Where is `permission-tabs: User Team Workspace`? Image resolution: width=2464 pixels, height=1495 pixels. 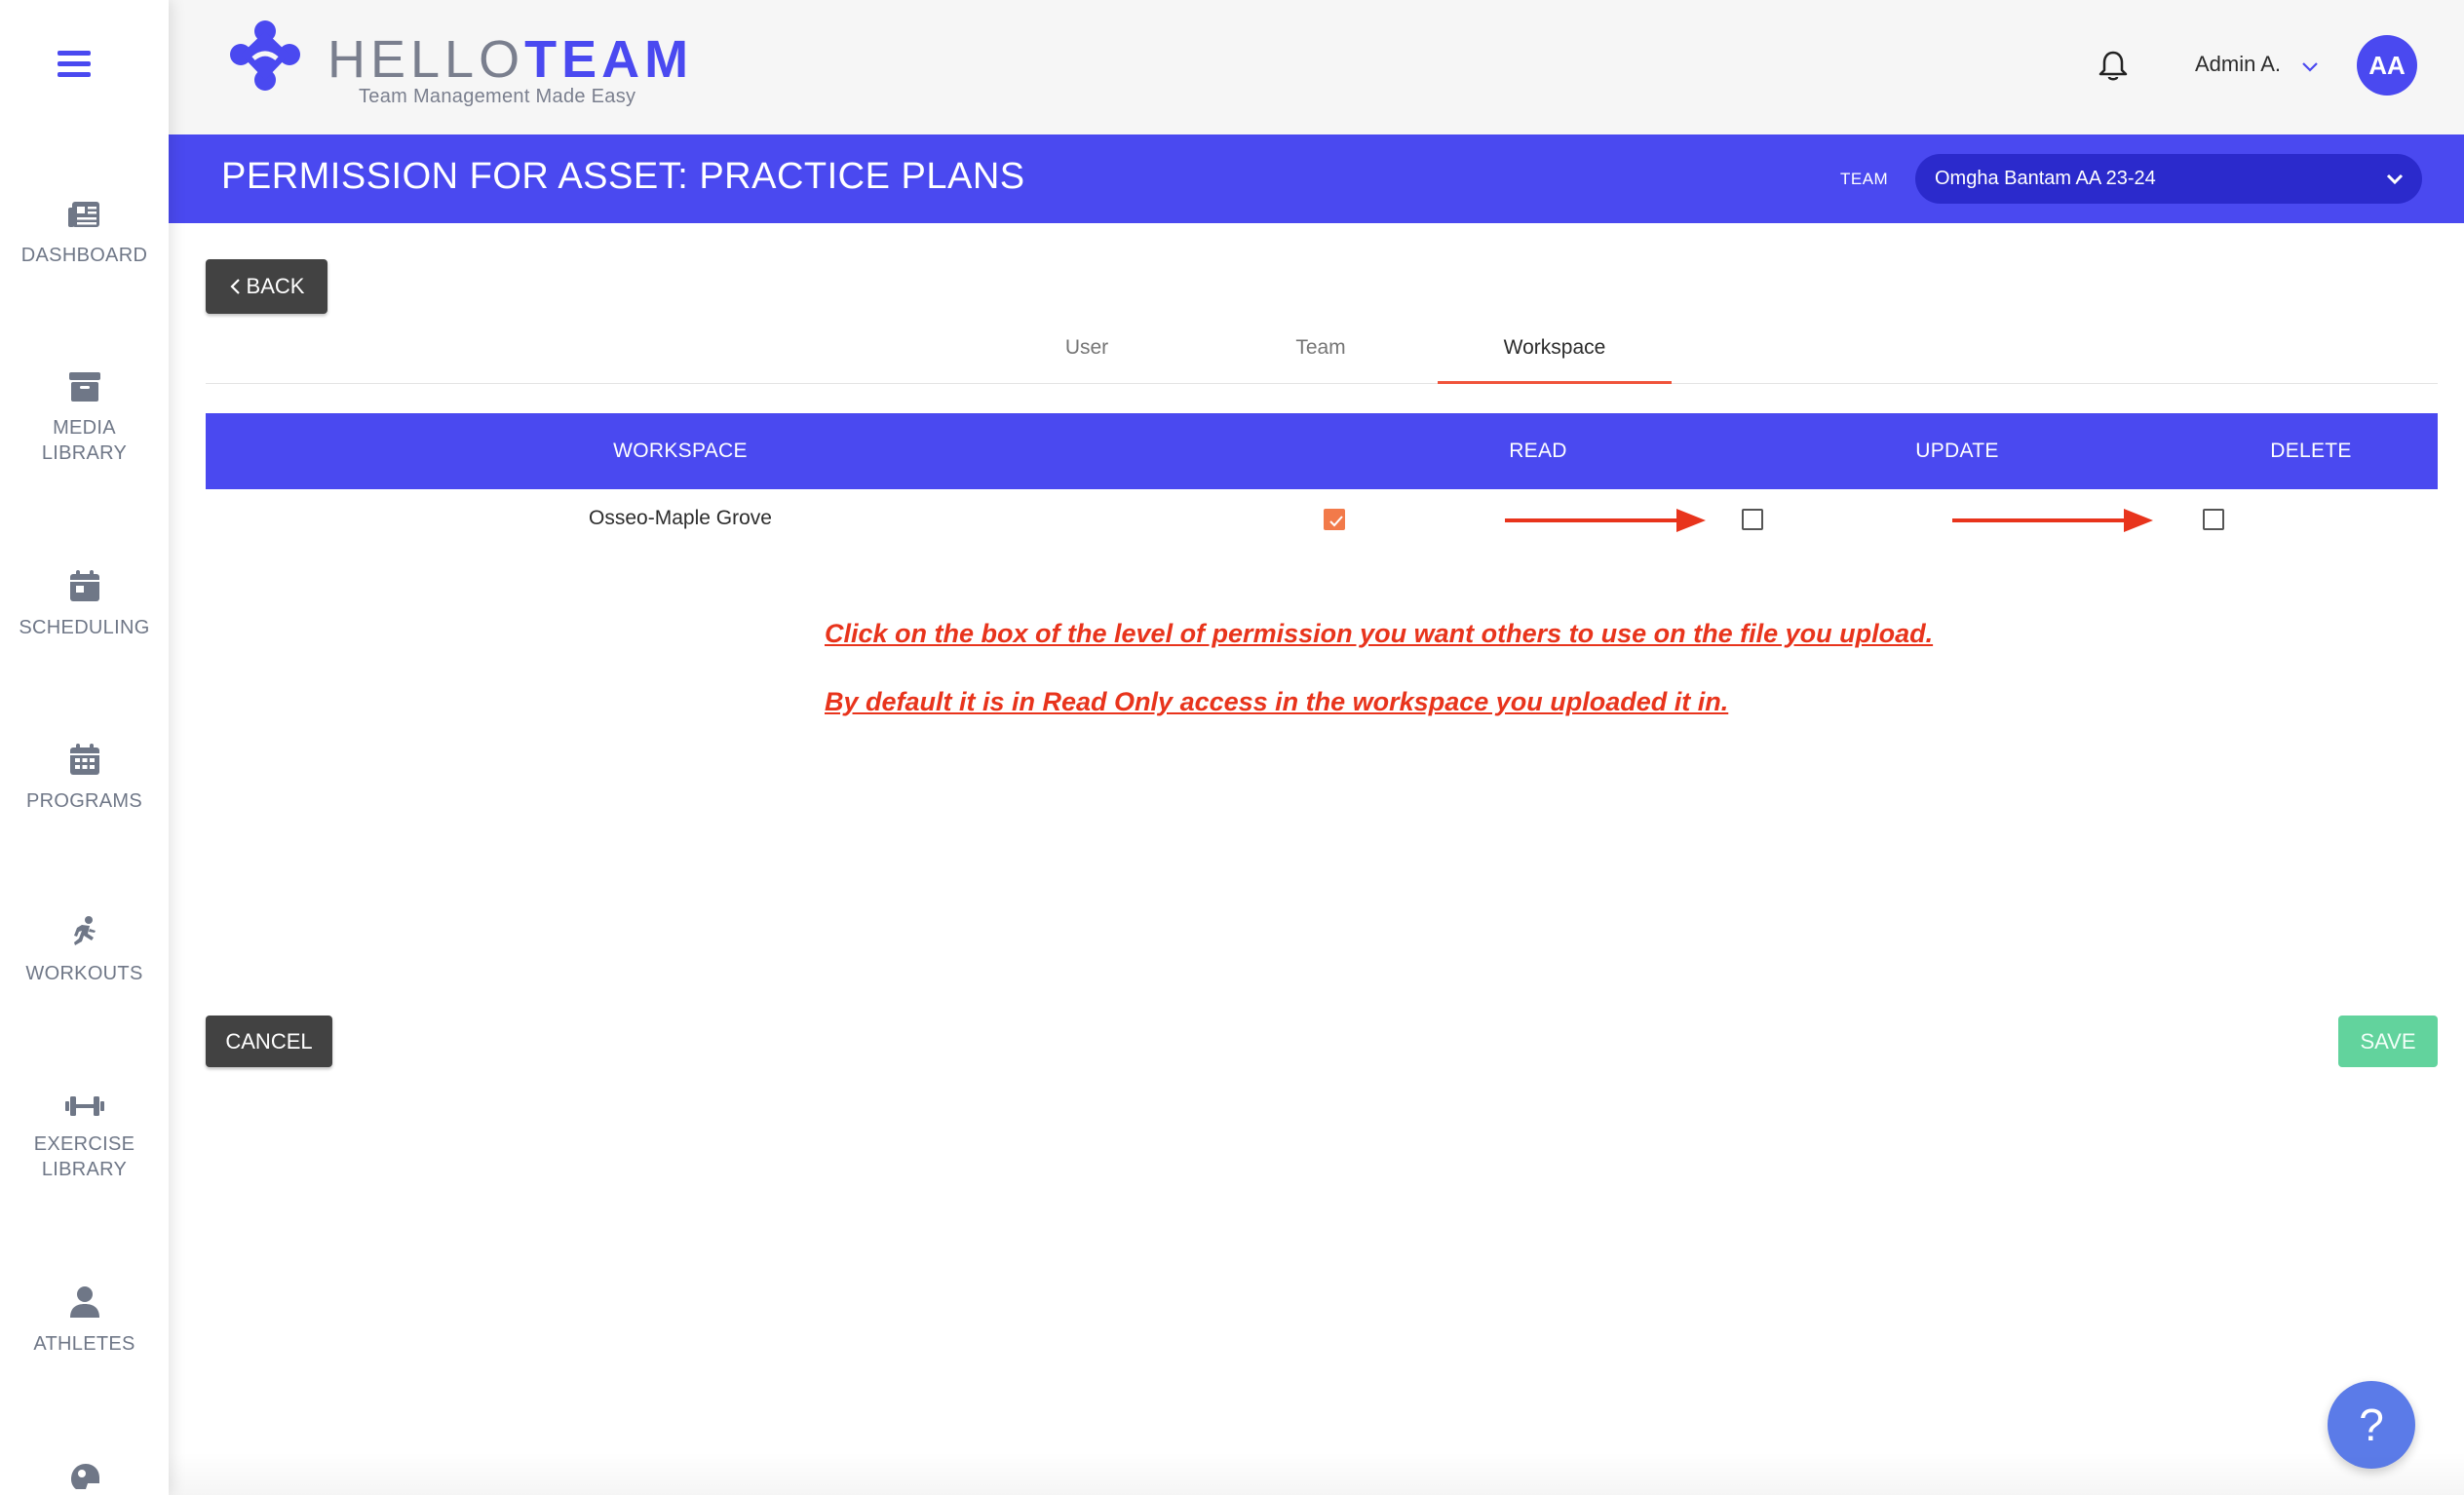
permission-tabs: User Team Workspace is located at coordinates (1322, 353).